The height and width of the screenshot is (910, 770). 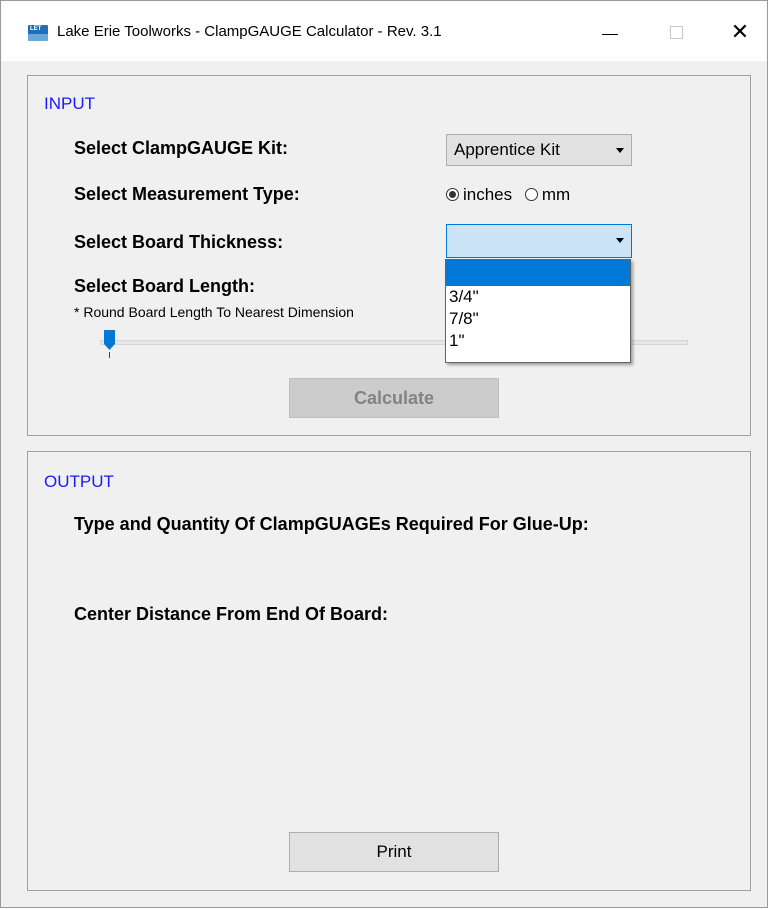 I want to click on app-logo-icon: LET, so click(x=38, y=33).